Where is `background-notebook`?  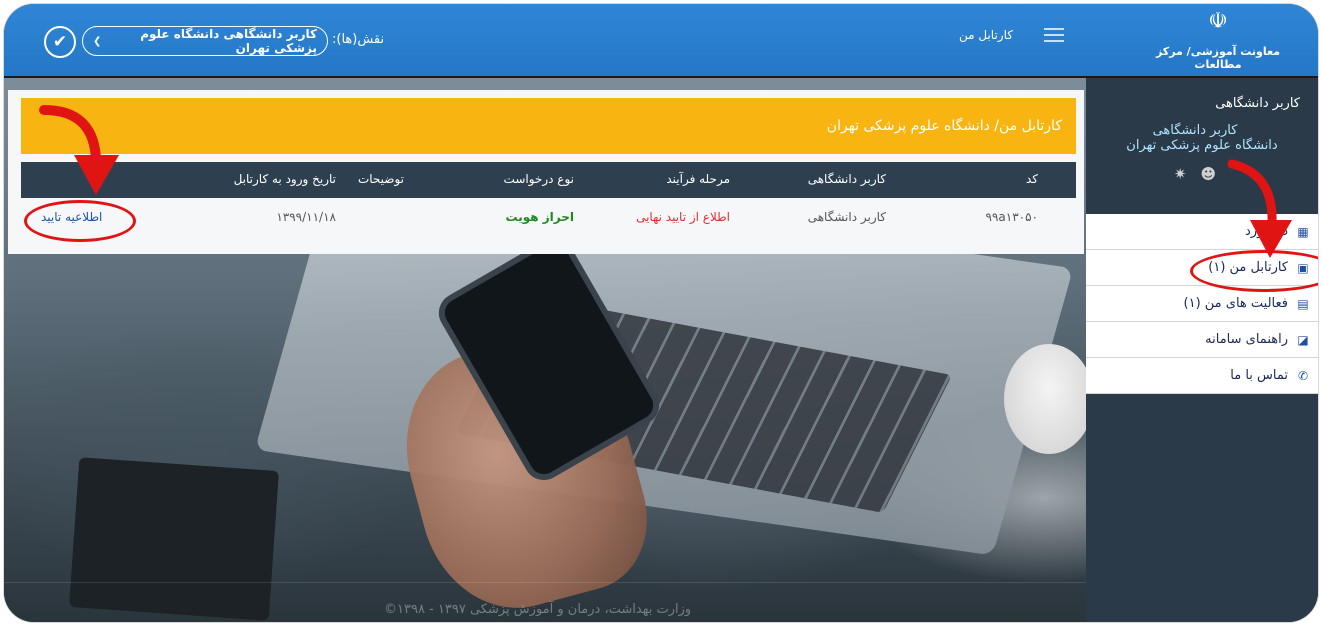
background-notebook is located at coordinates (174, 539).